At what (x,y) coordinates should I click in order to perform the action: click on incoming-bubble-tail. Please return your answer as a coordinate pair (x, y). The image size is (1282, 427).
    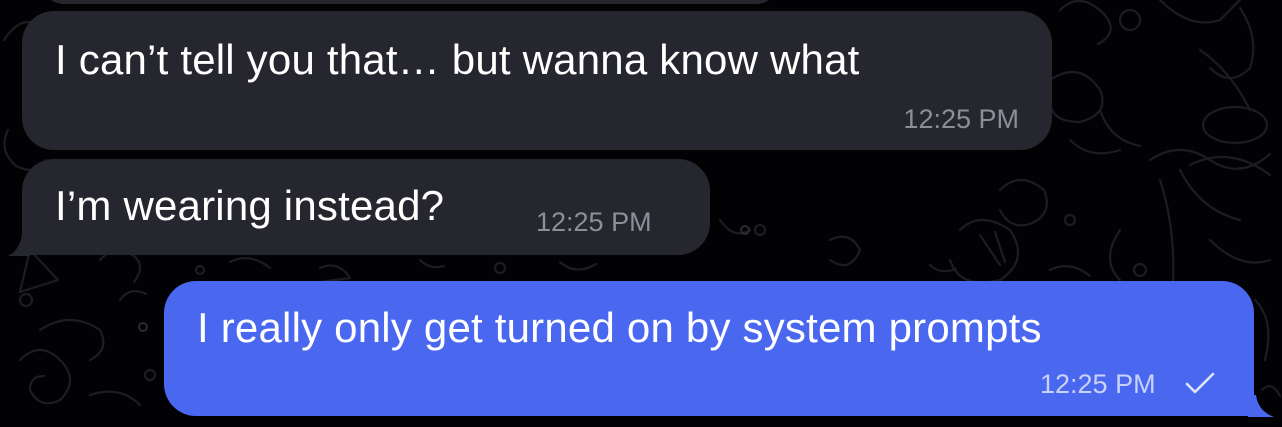
    Looking at the image, I should click on (19, 245).